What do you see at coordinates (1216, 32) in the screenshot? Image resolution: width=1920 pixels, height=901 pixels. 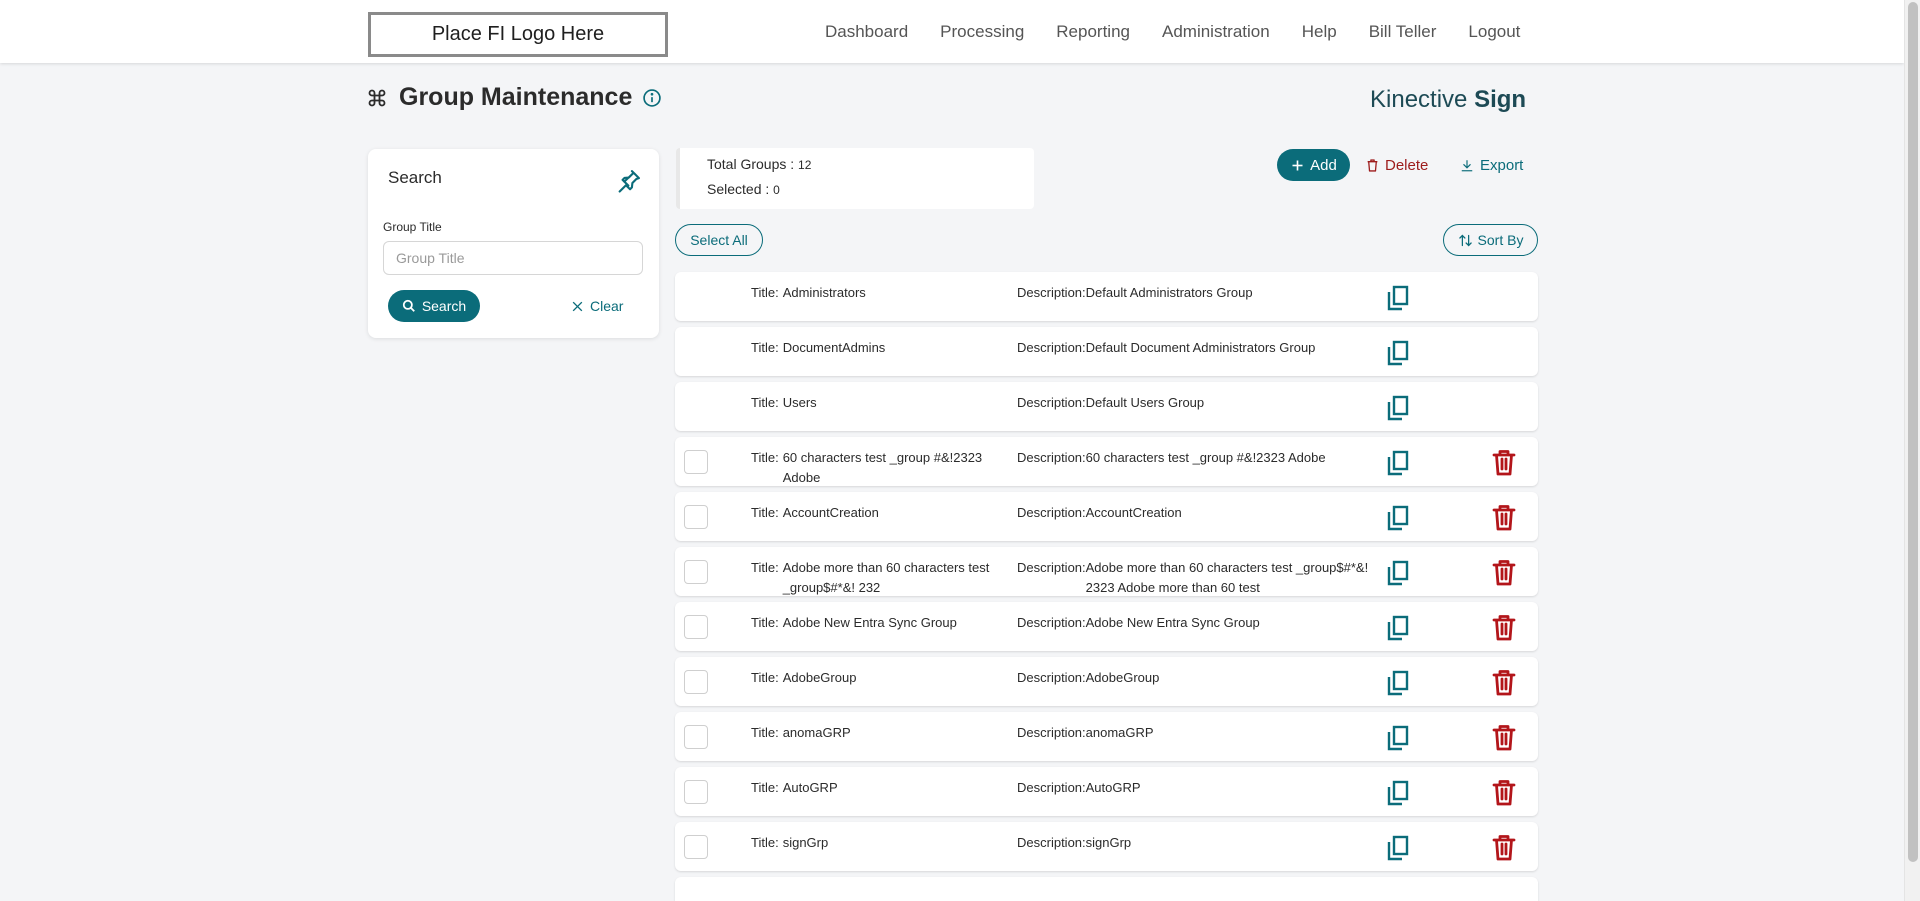 I see `nav-item-administration: Administration` at bounding box center [1216, 32].